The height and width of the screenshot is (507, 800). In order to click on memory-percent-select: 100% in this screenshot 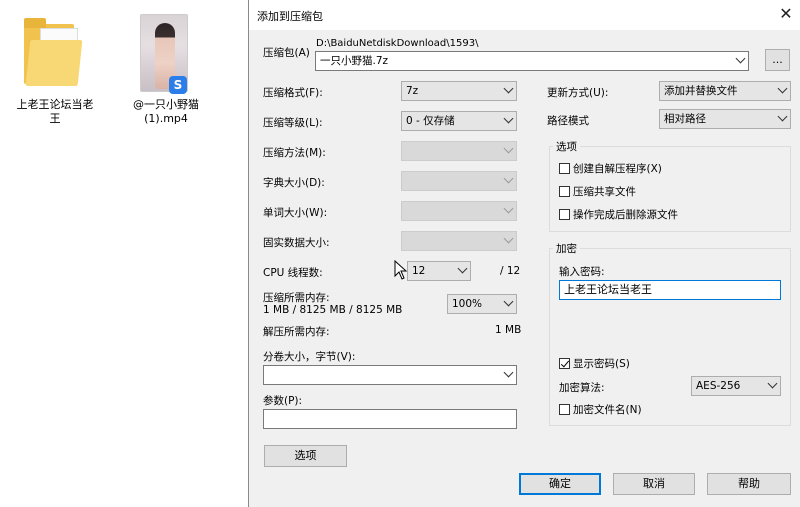, I will do `click(482, 304)`.